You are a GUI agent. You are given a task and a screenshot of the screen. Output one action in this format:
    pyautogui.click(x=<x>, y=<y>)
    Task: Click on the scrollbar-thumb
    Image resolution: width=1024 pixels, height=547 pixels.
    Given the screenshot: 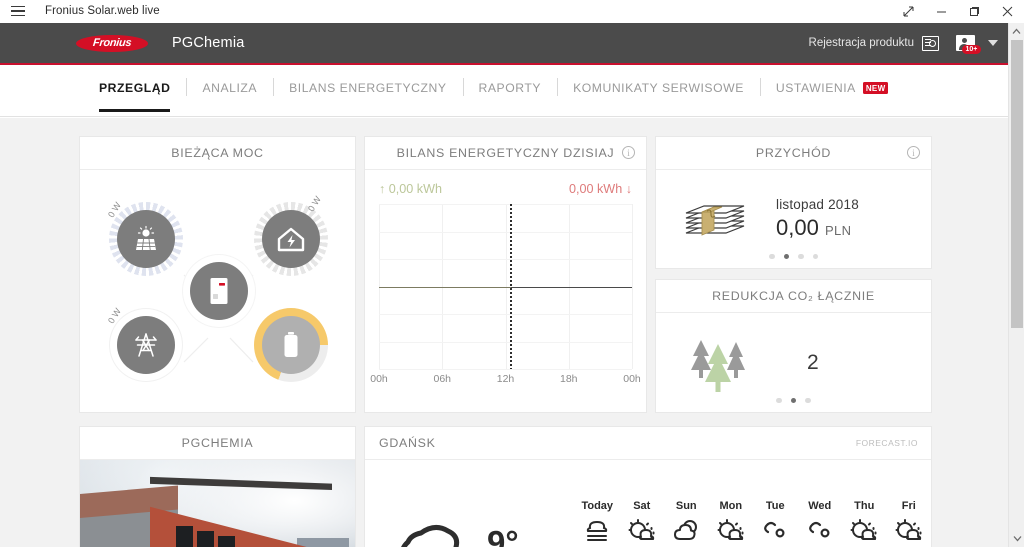 What is the action you would take?
    pyautogui.click(x=1017, y=184)
    